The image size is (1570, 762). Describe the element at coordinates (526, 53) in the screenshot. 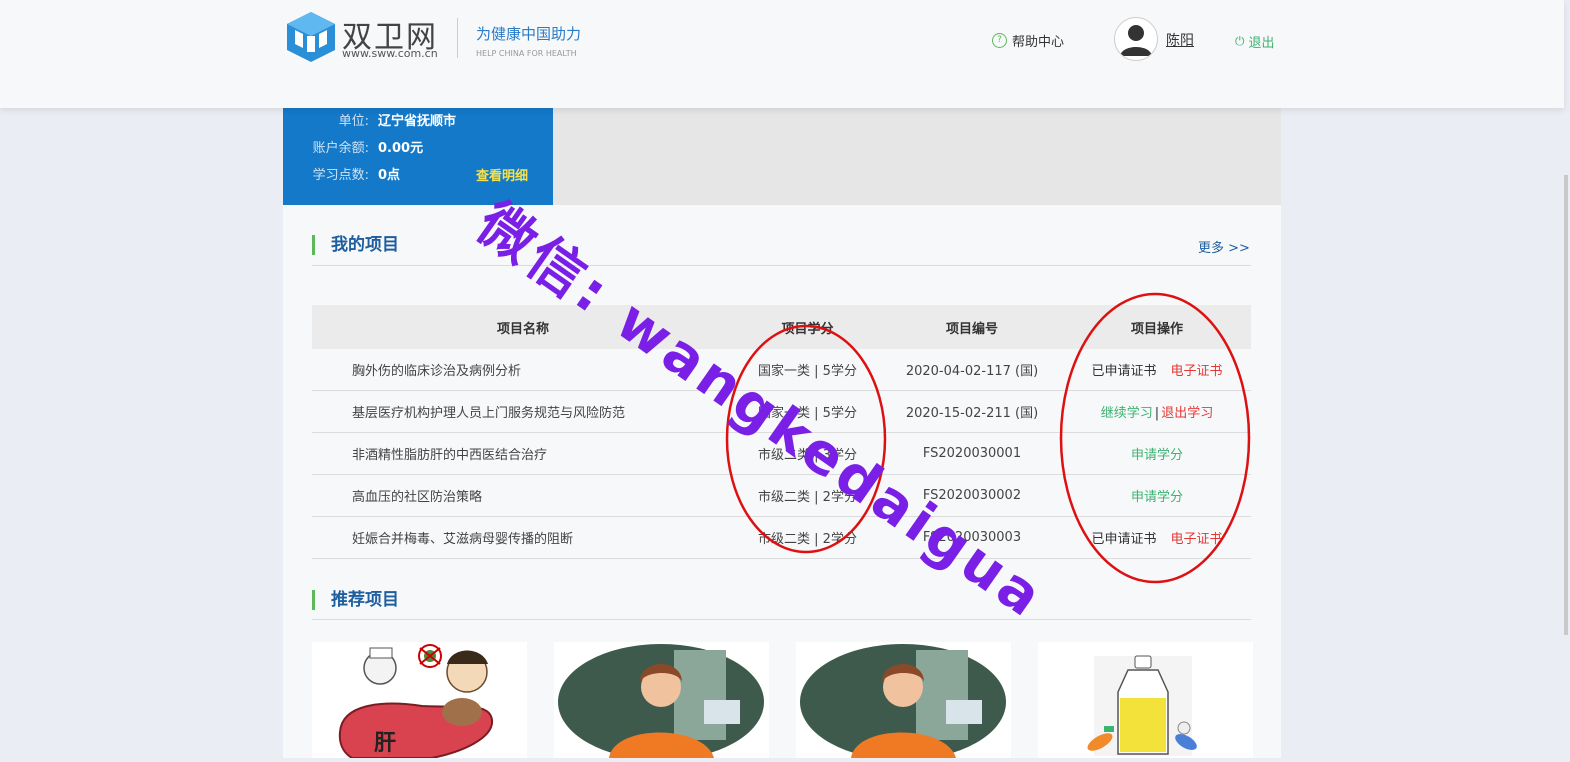

I see `slogan-english: HELP CHINA FOR HEALTH` at that location.